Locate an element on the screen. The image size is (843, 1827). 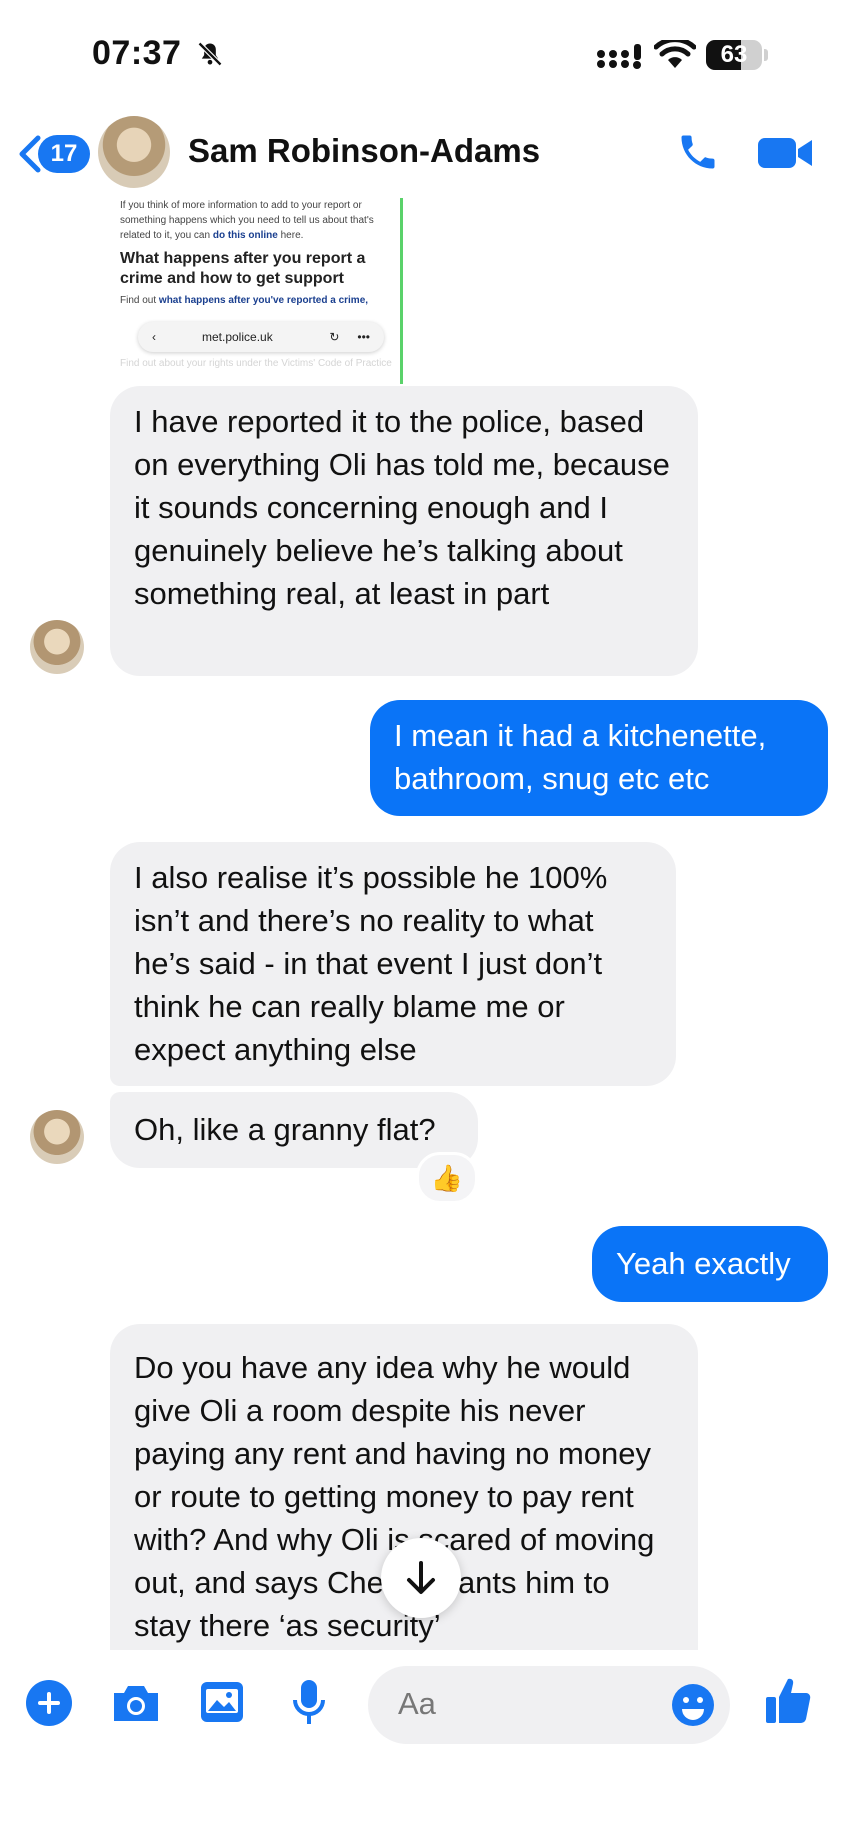
back-button: 17 is located at coordinates (53, 154).